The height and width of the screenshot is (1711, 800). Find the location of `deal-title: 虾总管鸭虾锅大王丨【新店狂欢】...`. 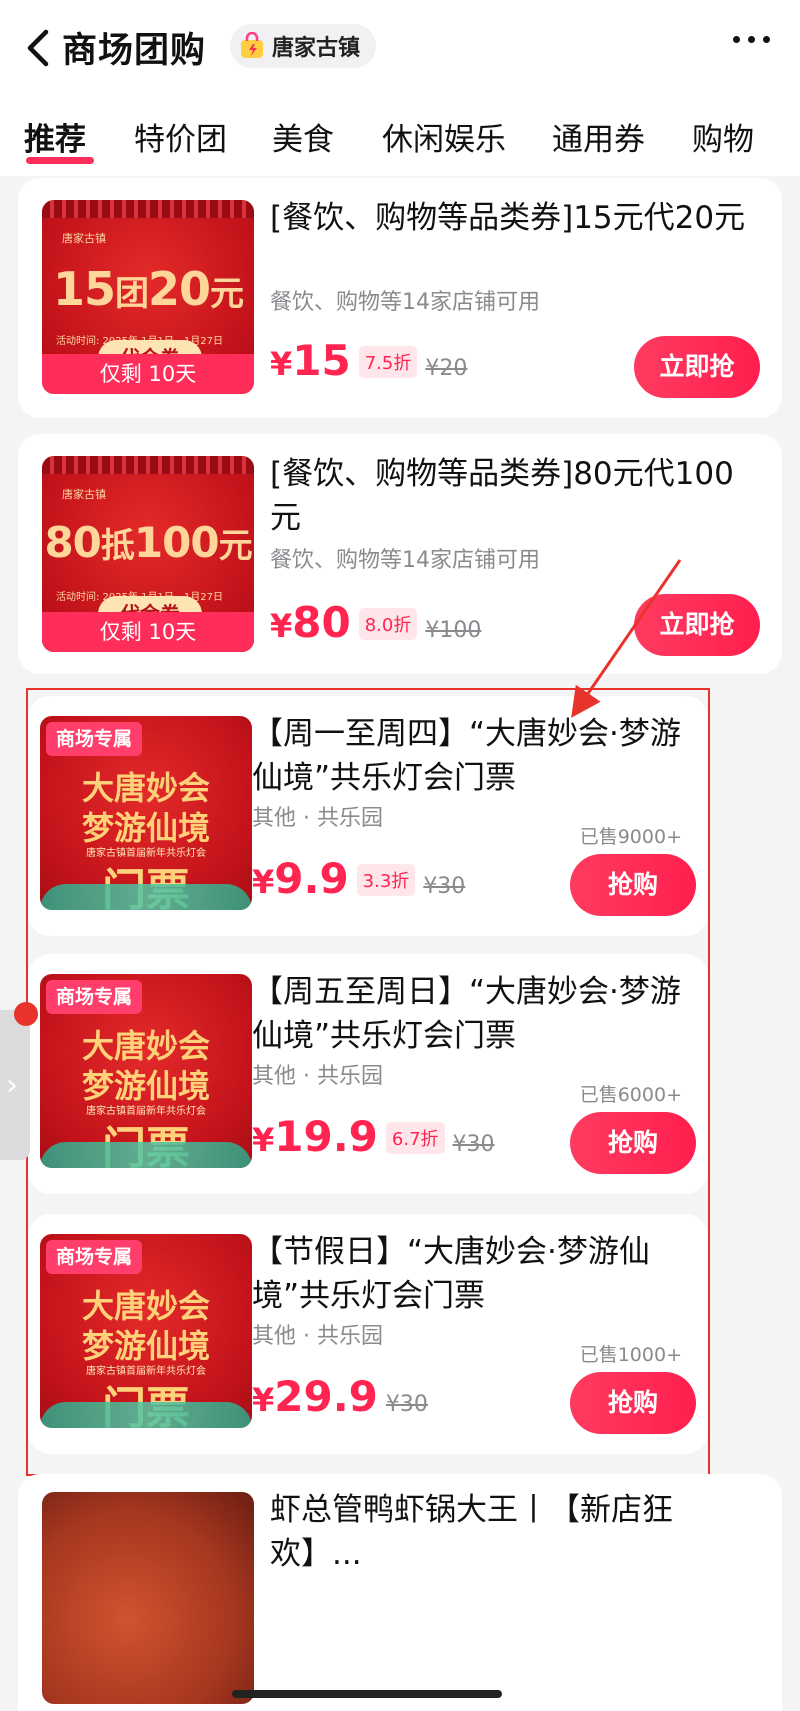

deal-title: 虾总管鸭虾锅大王丨【新店狂欢】... is located at coordinates (471, 1532).